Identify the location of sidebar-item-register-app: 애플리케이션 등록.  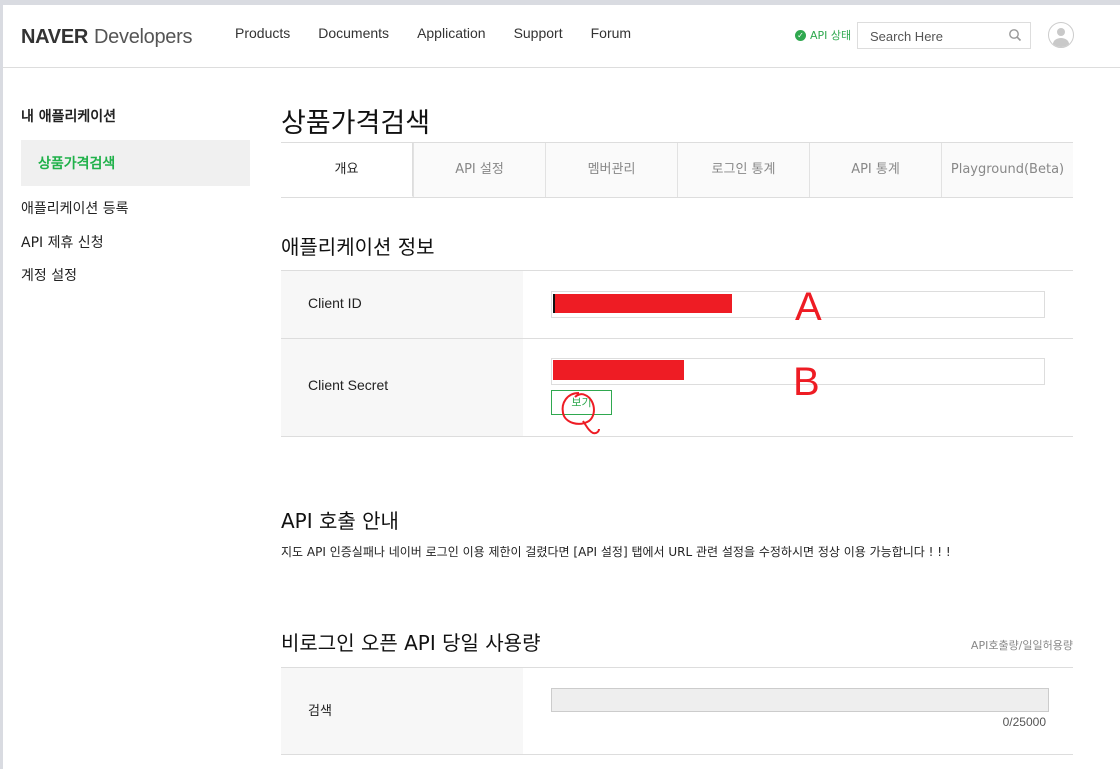
(75, 208).